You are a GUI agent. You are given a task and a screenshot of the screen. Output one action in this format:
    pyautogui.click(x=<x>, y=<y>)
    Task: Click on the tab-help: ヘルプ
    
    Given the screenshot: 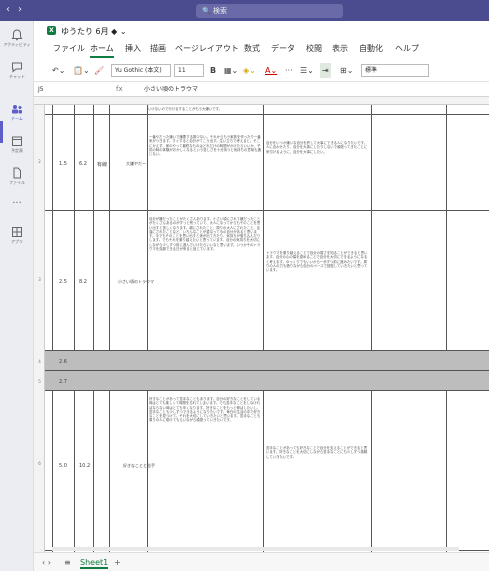 What is the action you would take?
    pyautogui.click(x=407, y=48)
    